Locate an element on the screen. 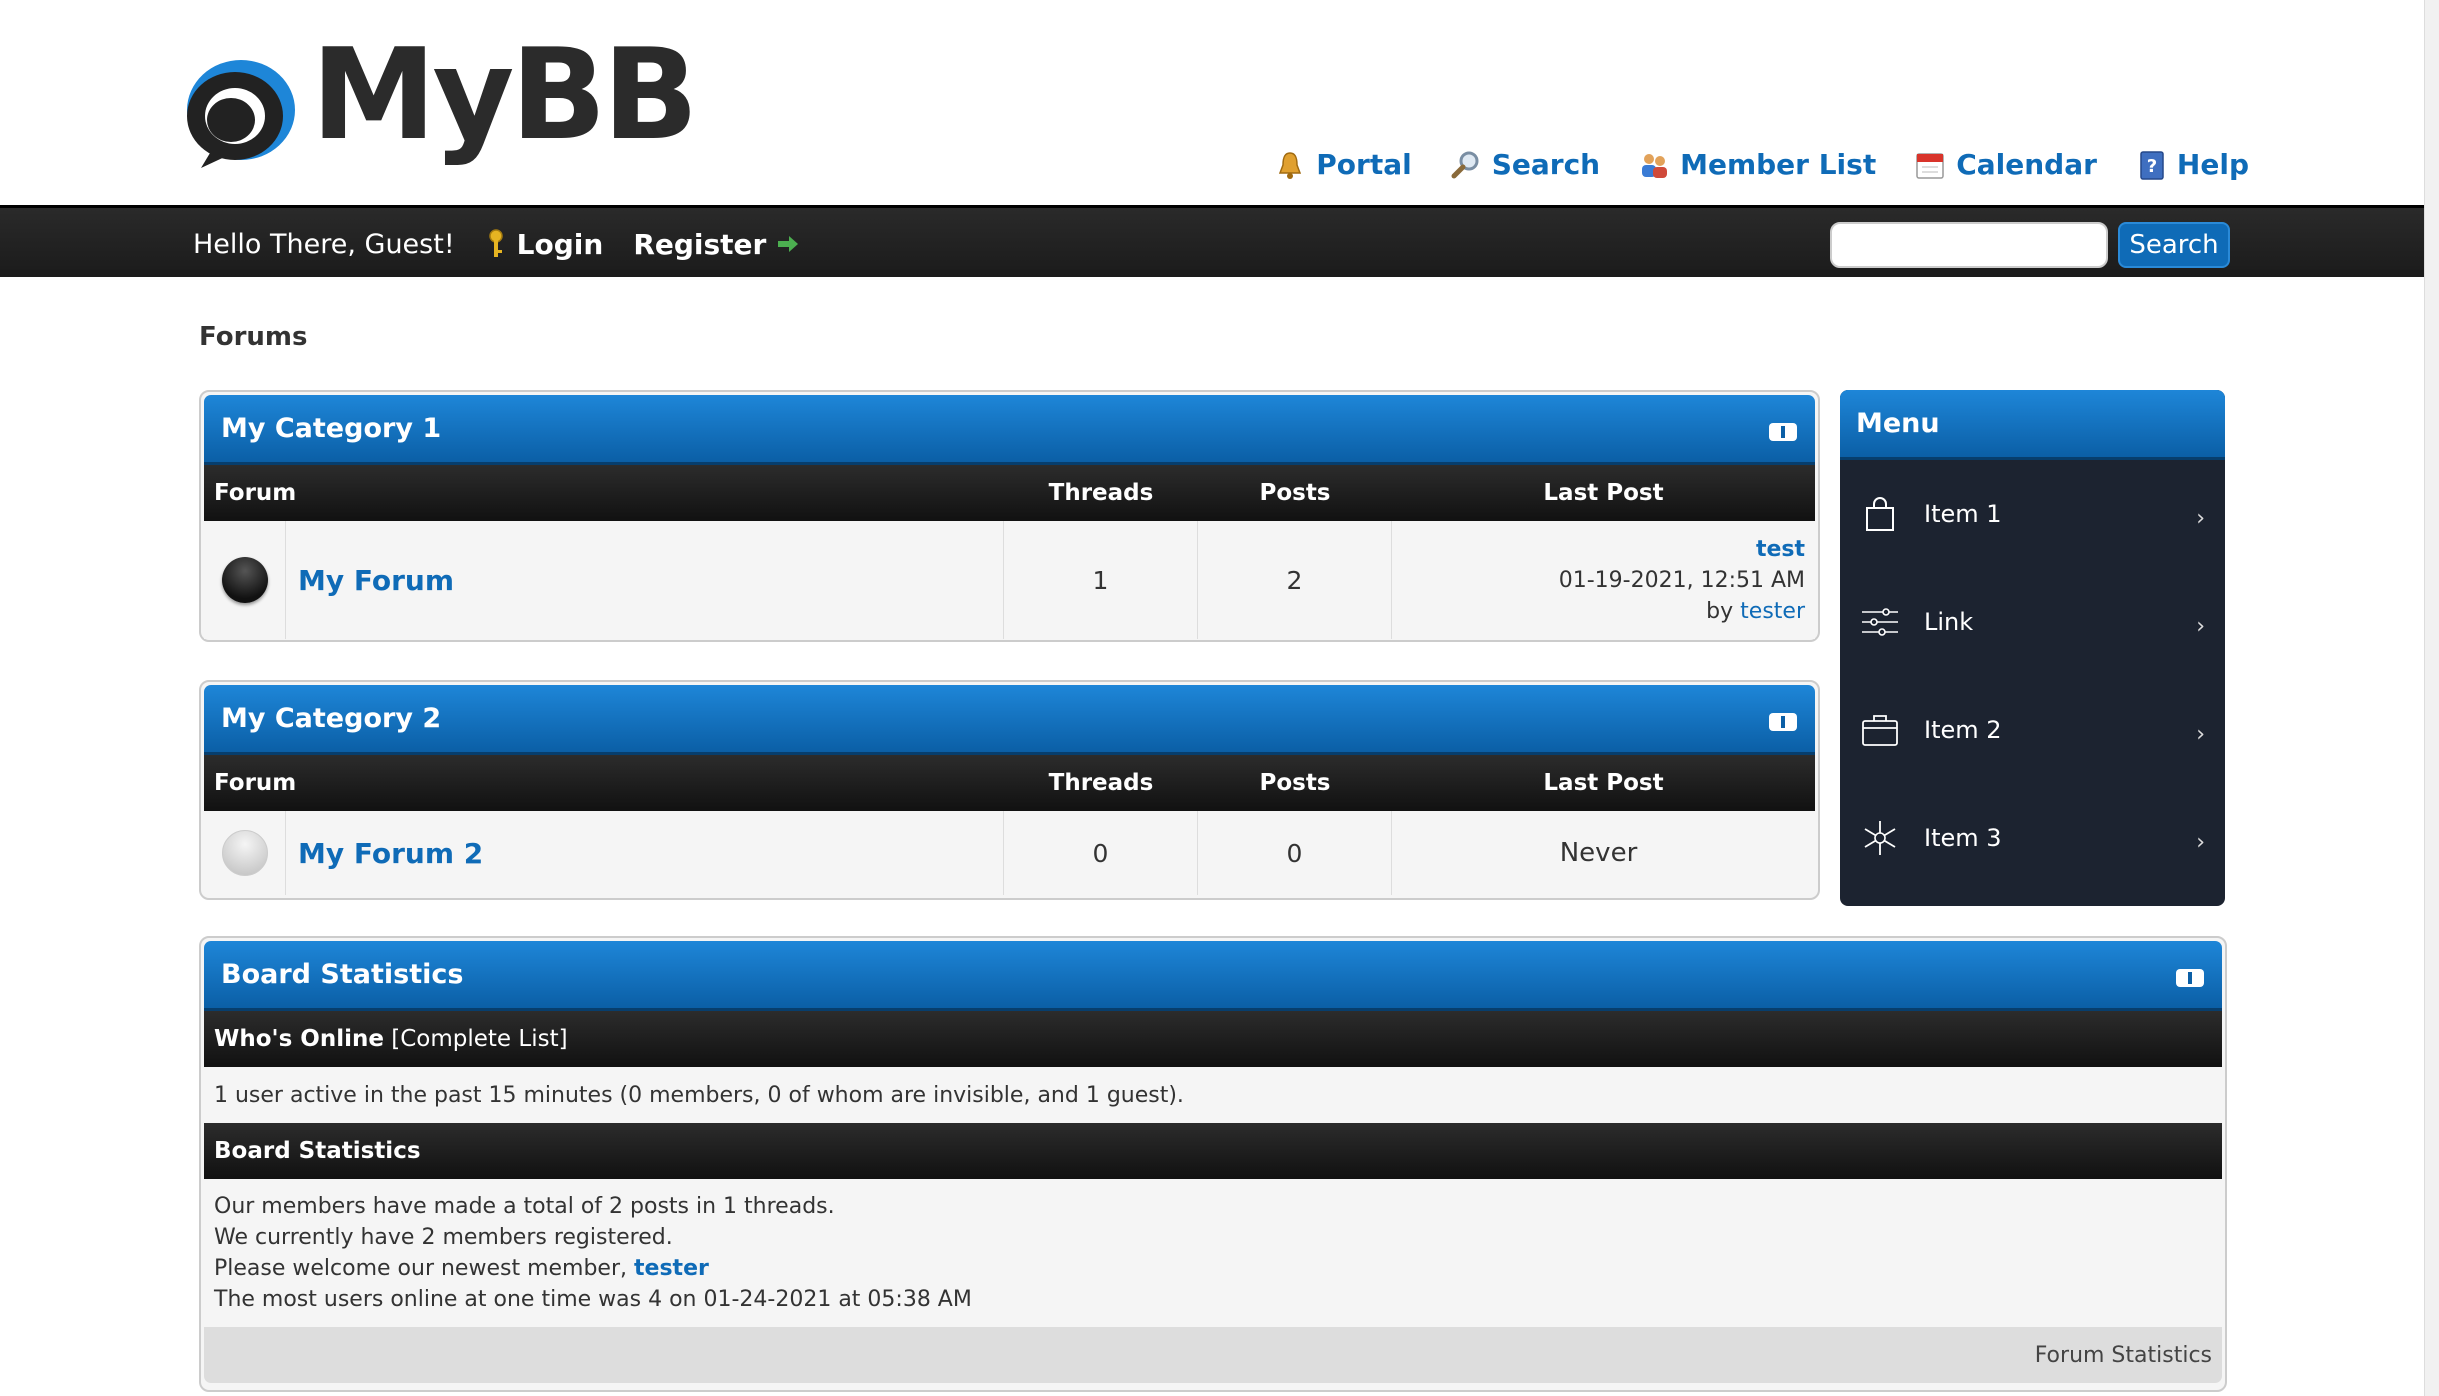 This screenshot has width=2439, height=1396. stats-footer: Forum Statistics is located at coordinates (1213, 1355).